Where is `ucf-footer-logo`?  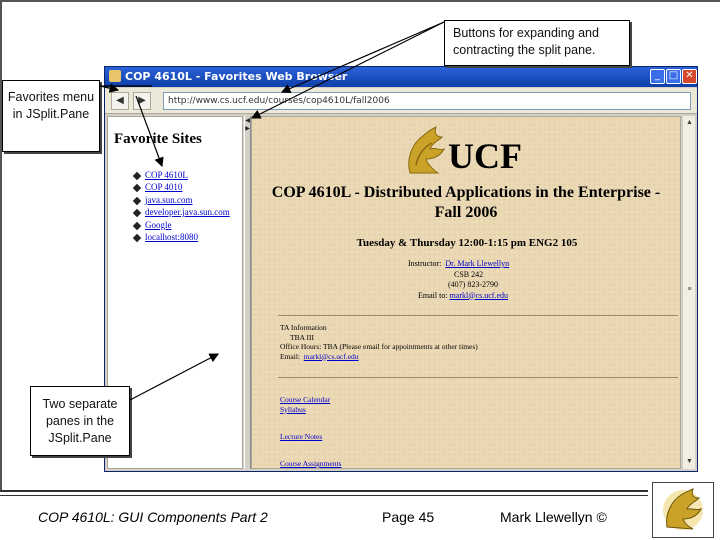 ucf-footer-logo is located at coordinates (683, 510).